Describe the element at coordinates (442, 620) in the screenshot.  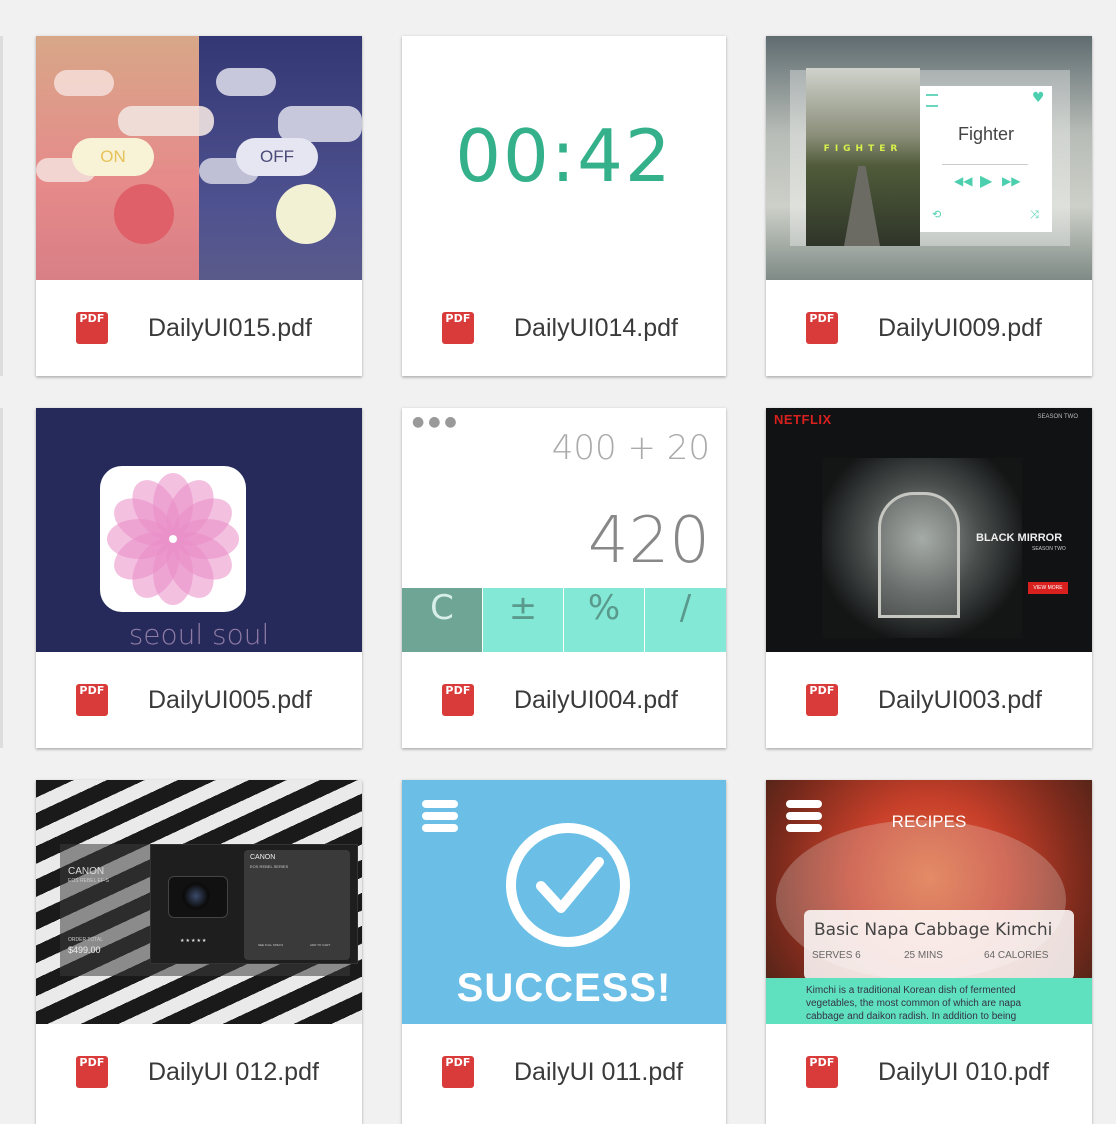
I see `calc-key-clear: C` at that location.